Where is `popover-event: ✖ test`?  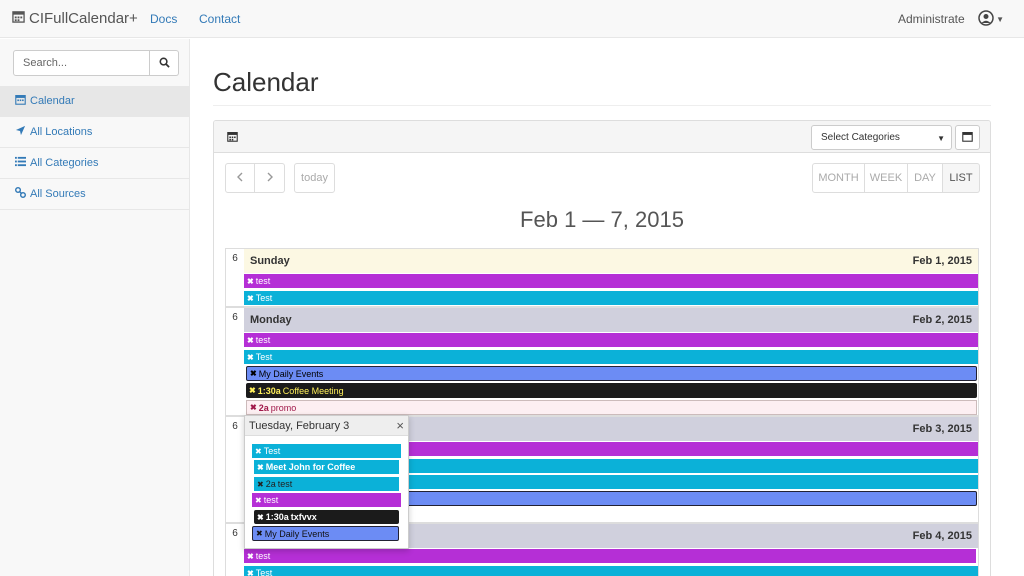
popover-event: ✖ test is located at coordinates (326, 500).